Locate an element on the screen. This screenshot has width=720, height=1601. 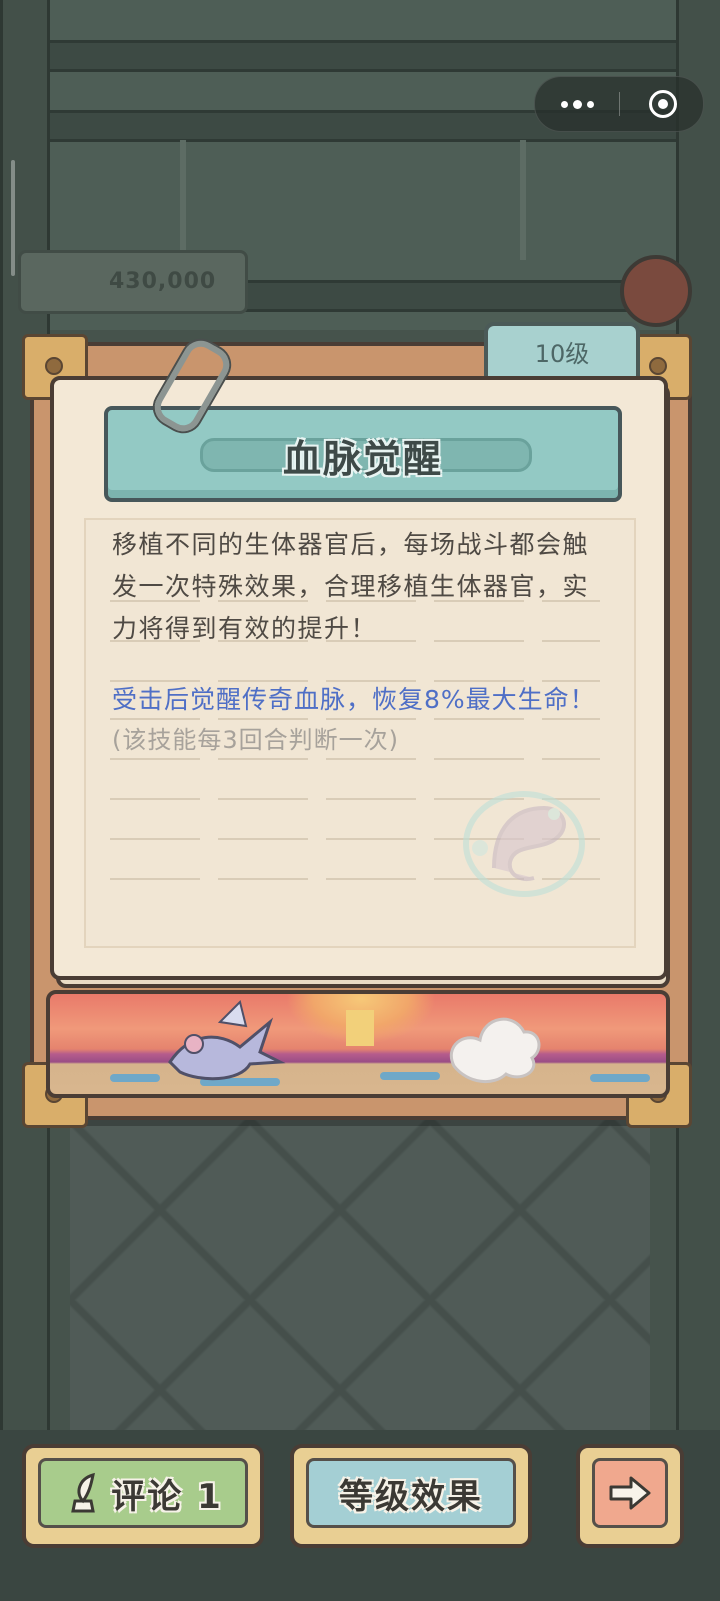
comment-button: 评论 1 is located at coordinates (143, 1496).